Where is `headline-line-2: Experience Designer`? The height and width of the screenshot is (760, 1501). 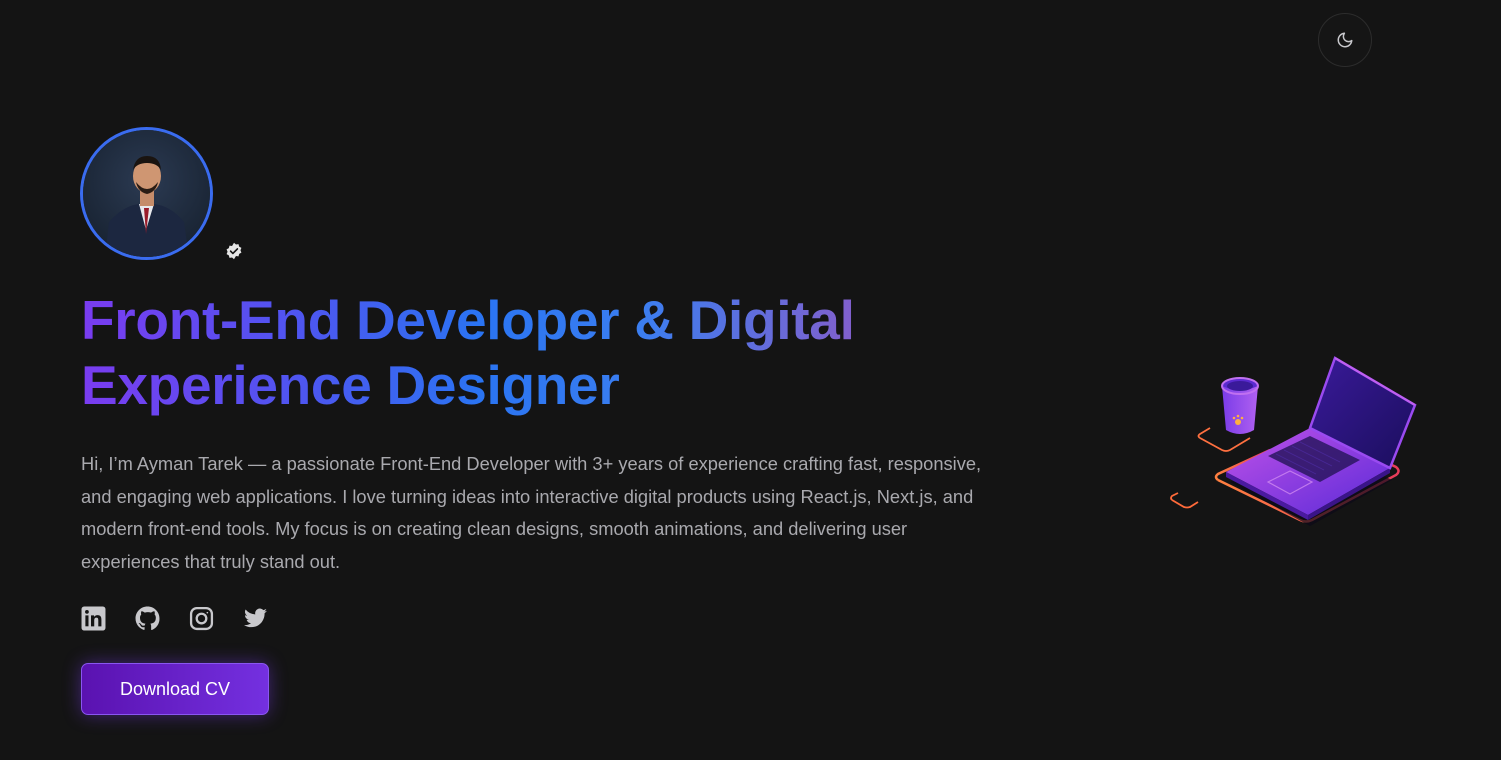
headline-line-2: Experience Designer is located at coordinates (350, 385).